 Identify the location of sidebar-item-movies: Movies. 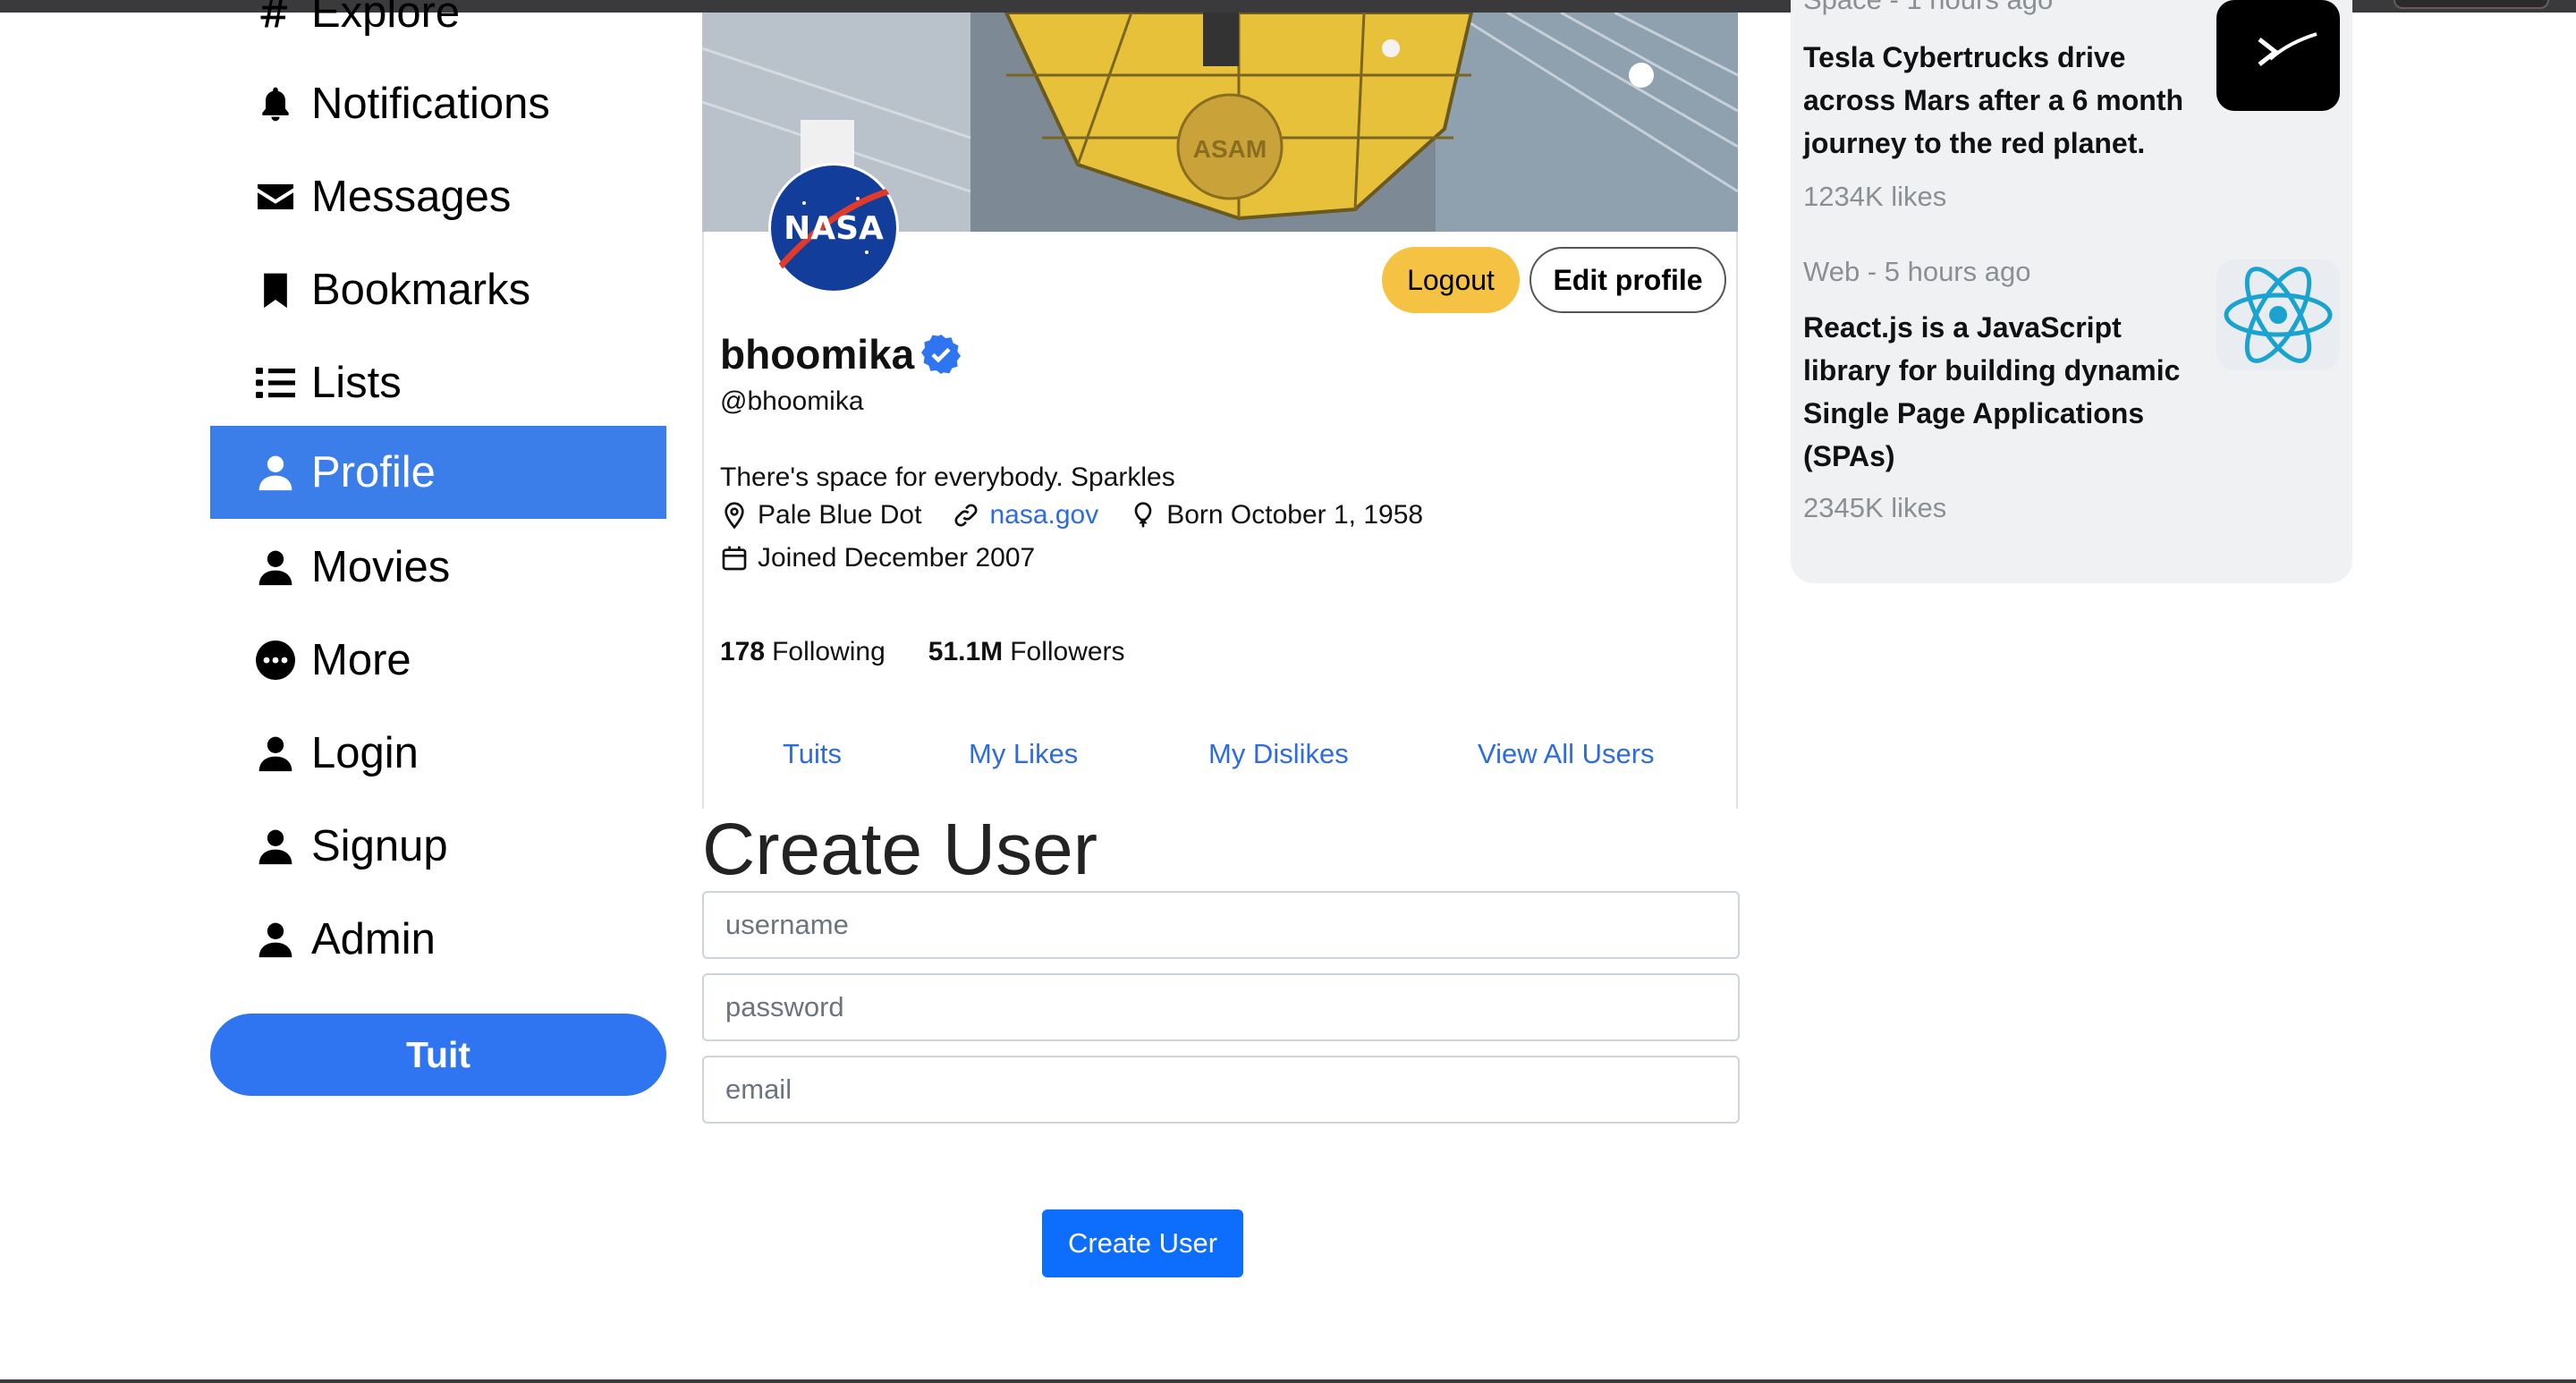
(438, 567).